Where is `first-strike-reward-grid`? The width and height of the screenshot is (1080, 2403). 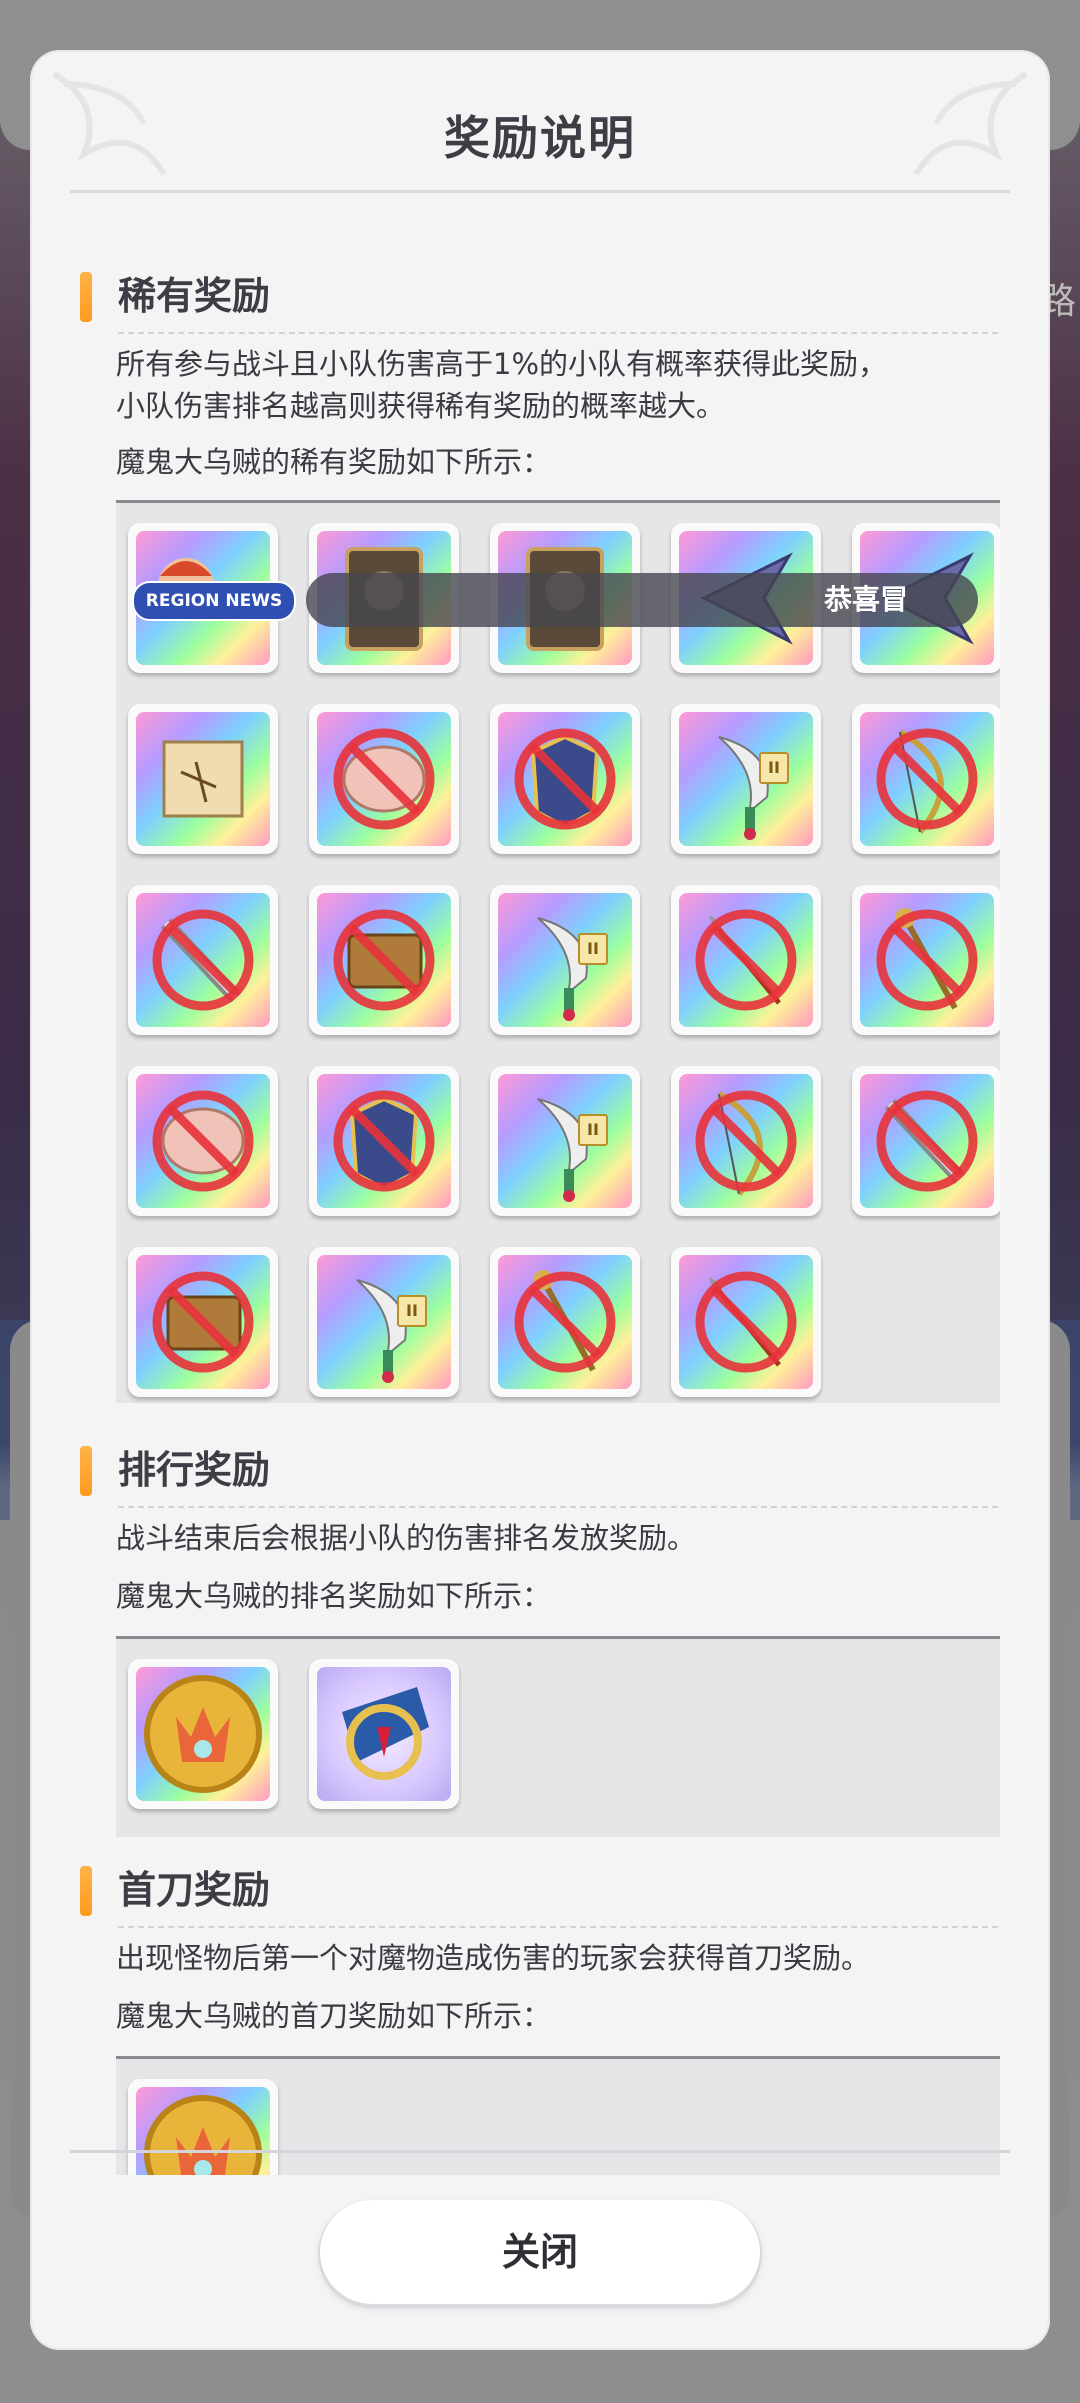 first-strike-reward-grid is located at coordinates (558, 2115).